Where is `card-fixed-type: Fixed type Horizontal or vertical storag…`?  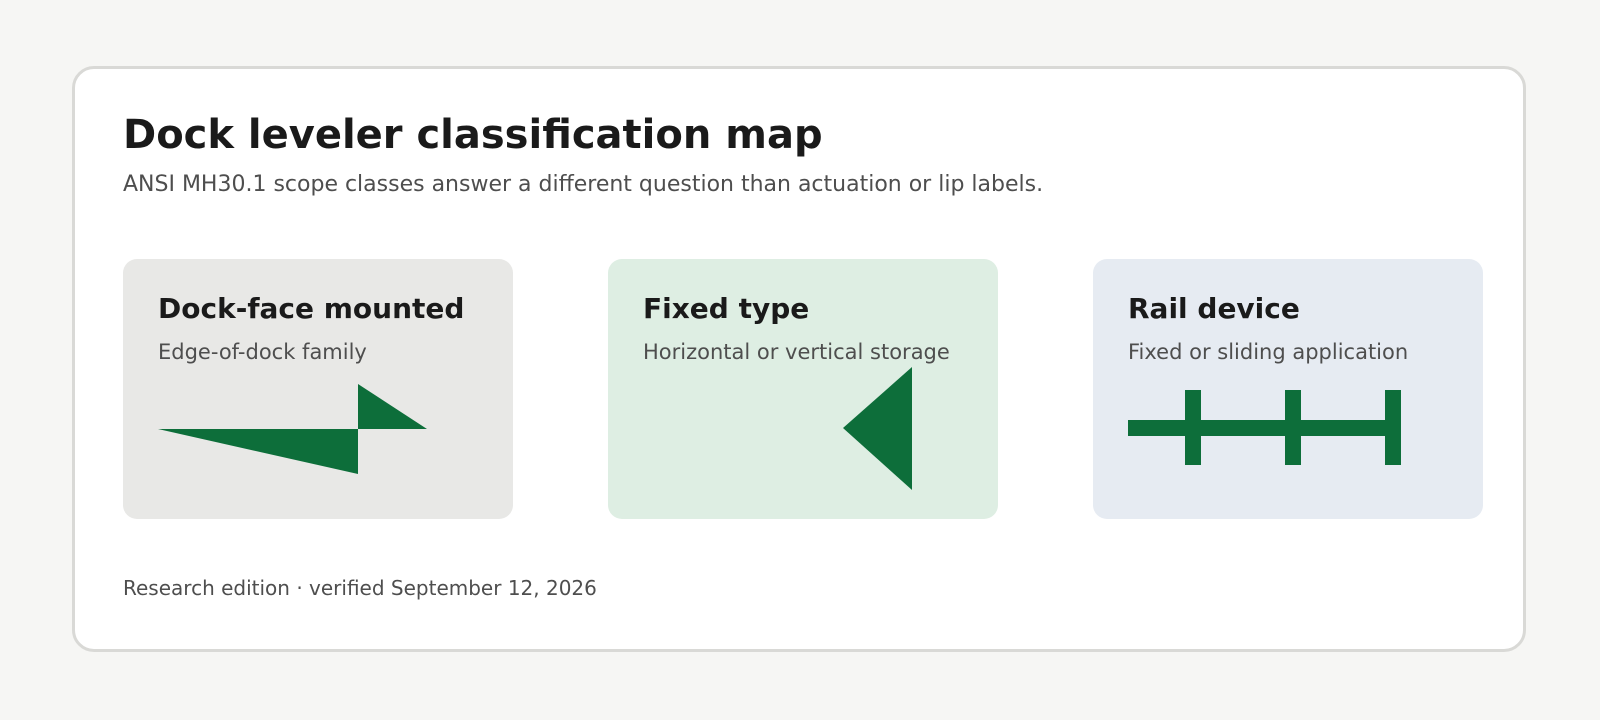
card-fixed-type: Fixed type Horizontal or vertical storag… is located at coordinates (803, 389).